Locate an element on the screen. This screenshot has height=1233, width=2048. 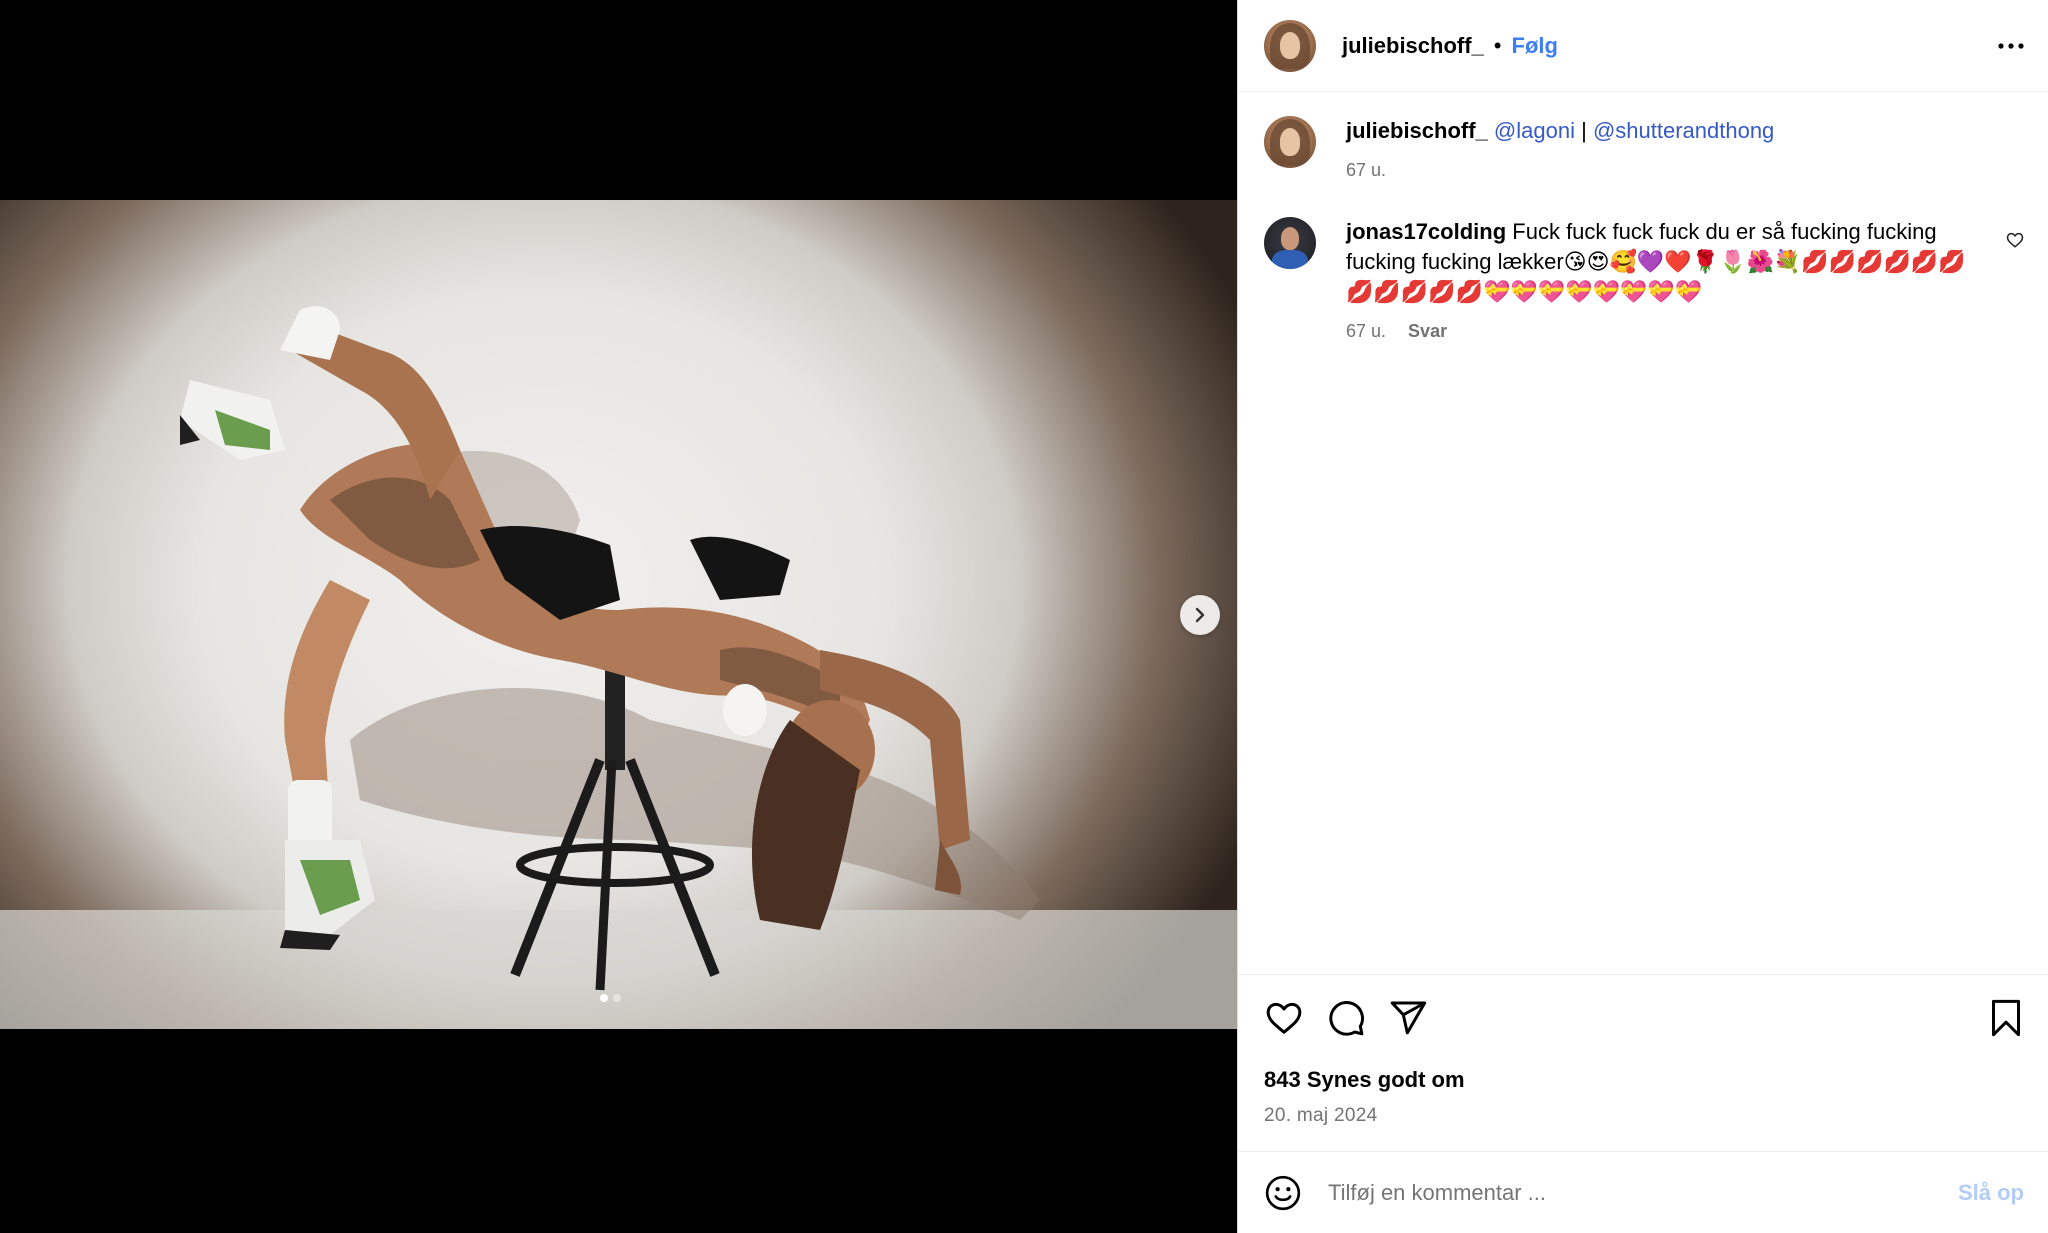
mention-link: @lagoni is located at coordinates (1534, 130).